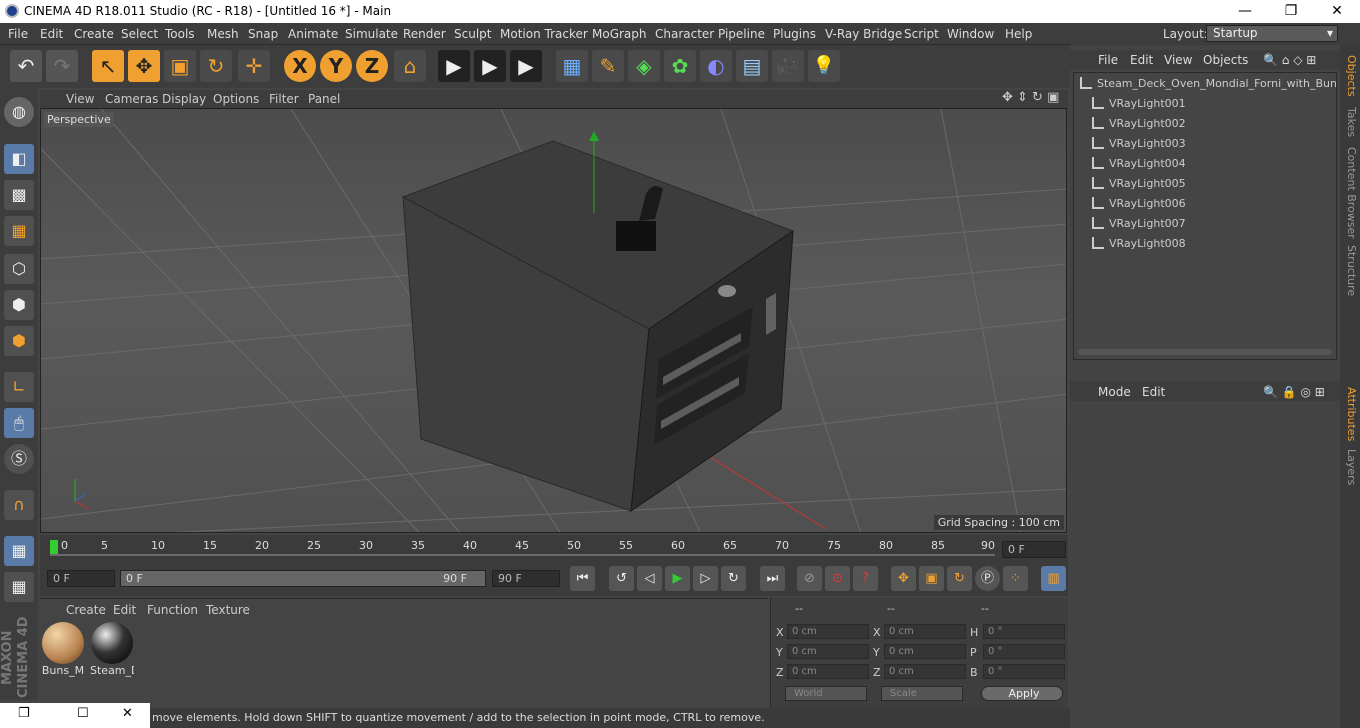 Image resolution: width=1360 pixels, height=728 pixels. Describe the element at coordinates (54, 547) in the screenshot. I see `playhead` at that location.